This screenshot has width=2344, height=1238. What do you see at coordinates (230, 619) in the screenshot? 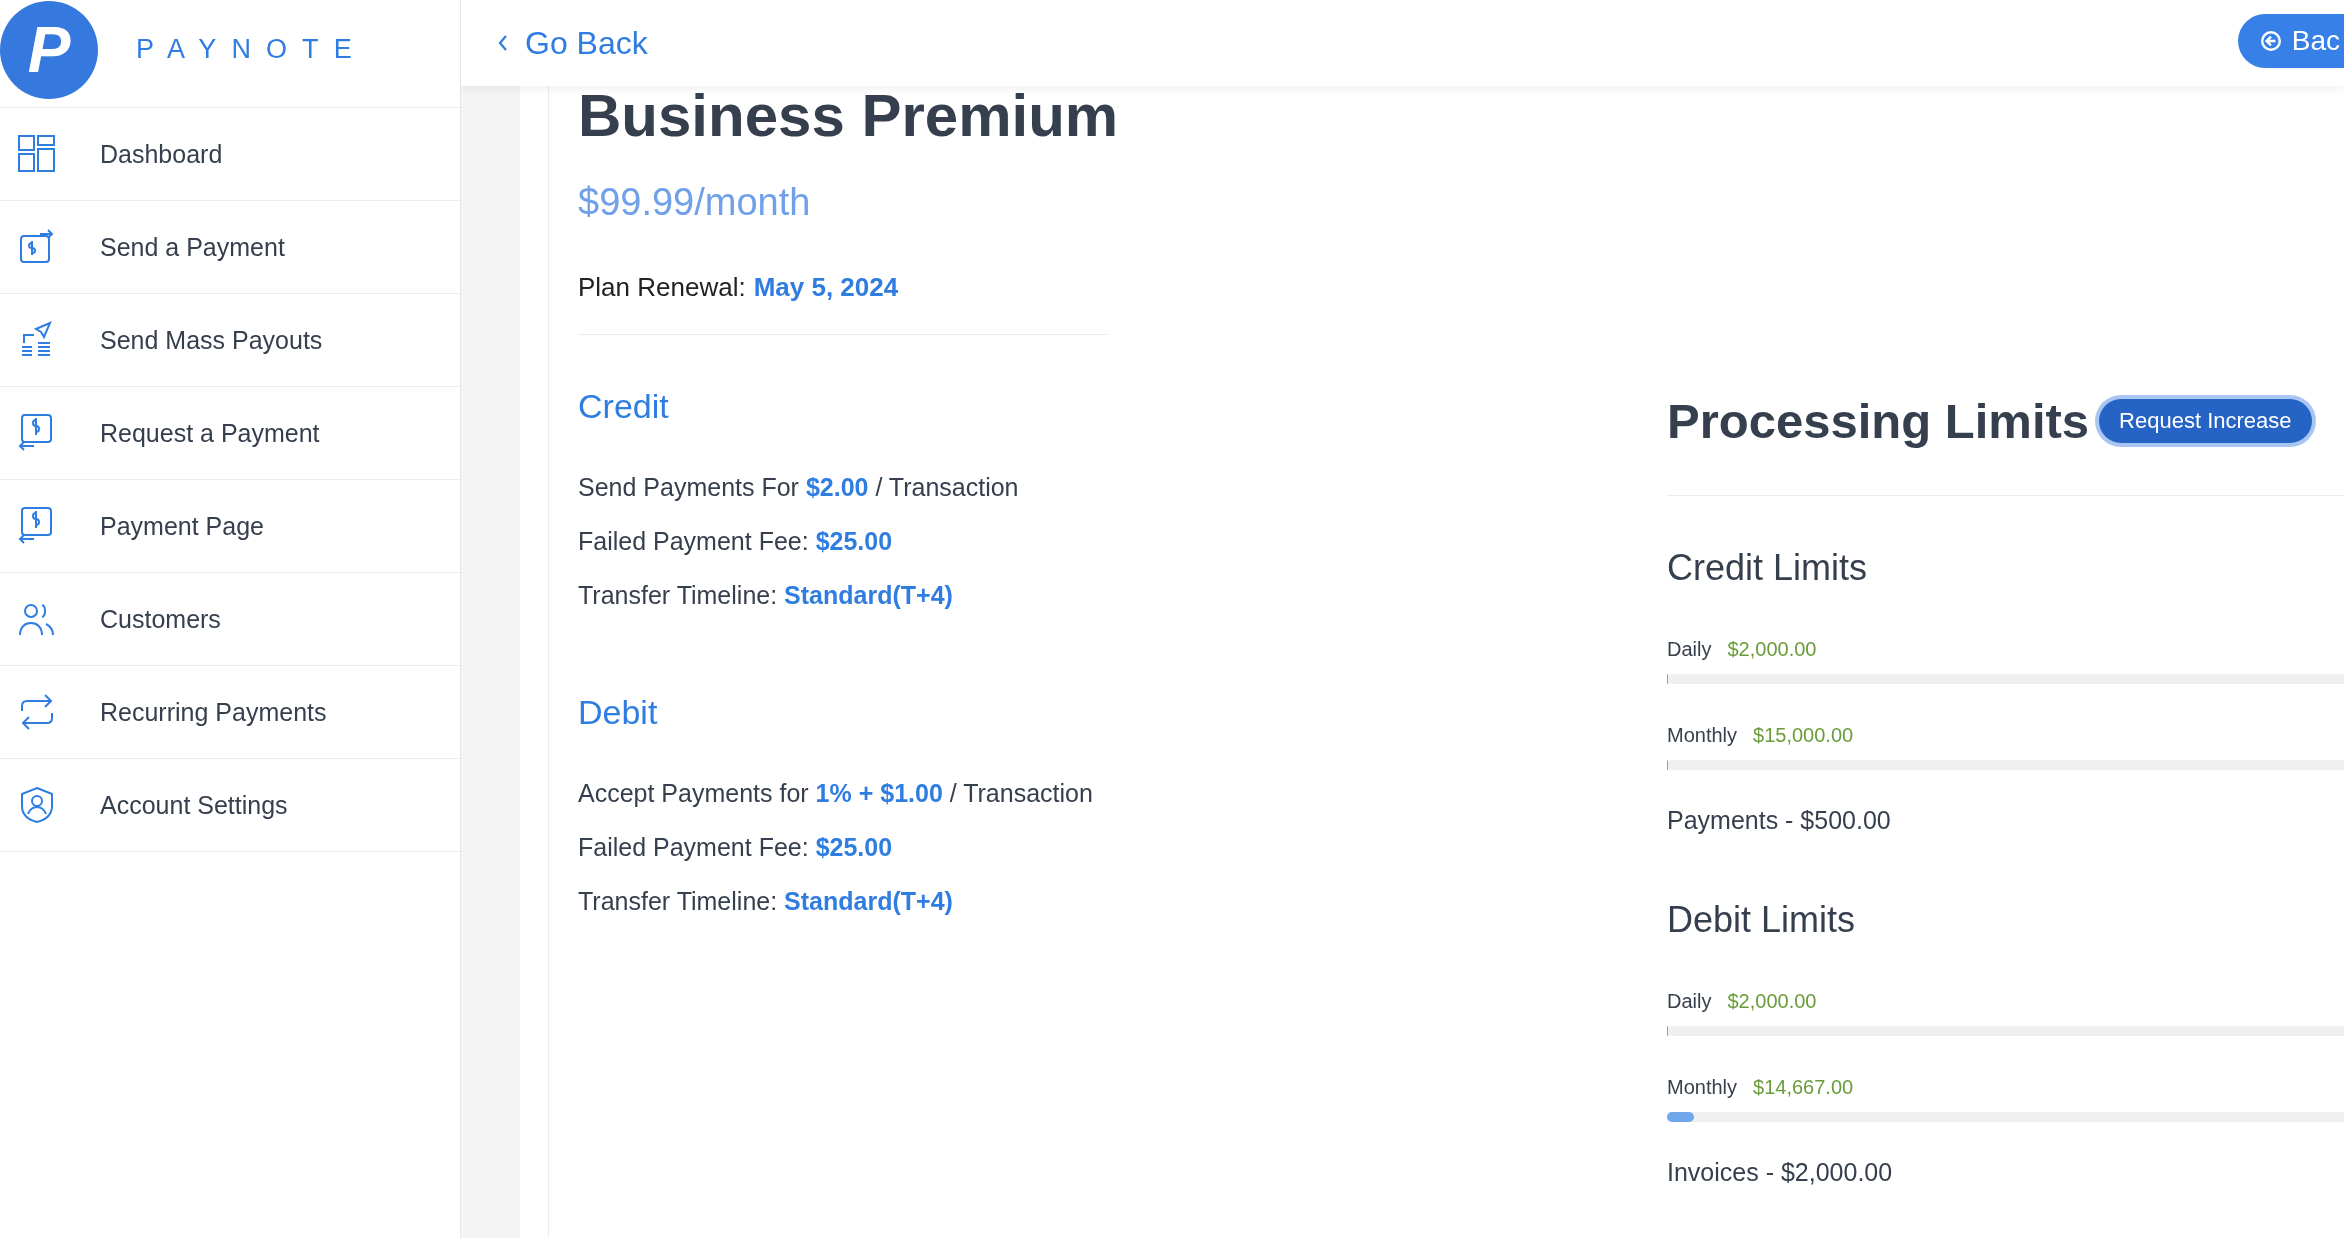
I see `nav-item: Customers` at bounding box center [230, 619].